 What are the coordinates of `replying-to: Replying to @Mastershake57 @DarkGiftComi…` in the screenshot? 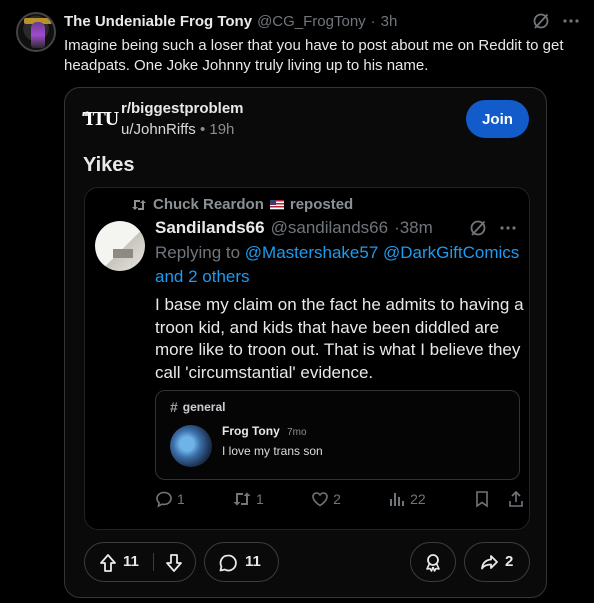 It's located at (340, 265).